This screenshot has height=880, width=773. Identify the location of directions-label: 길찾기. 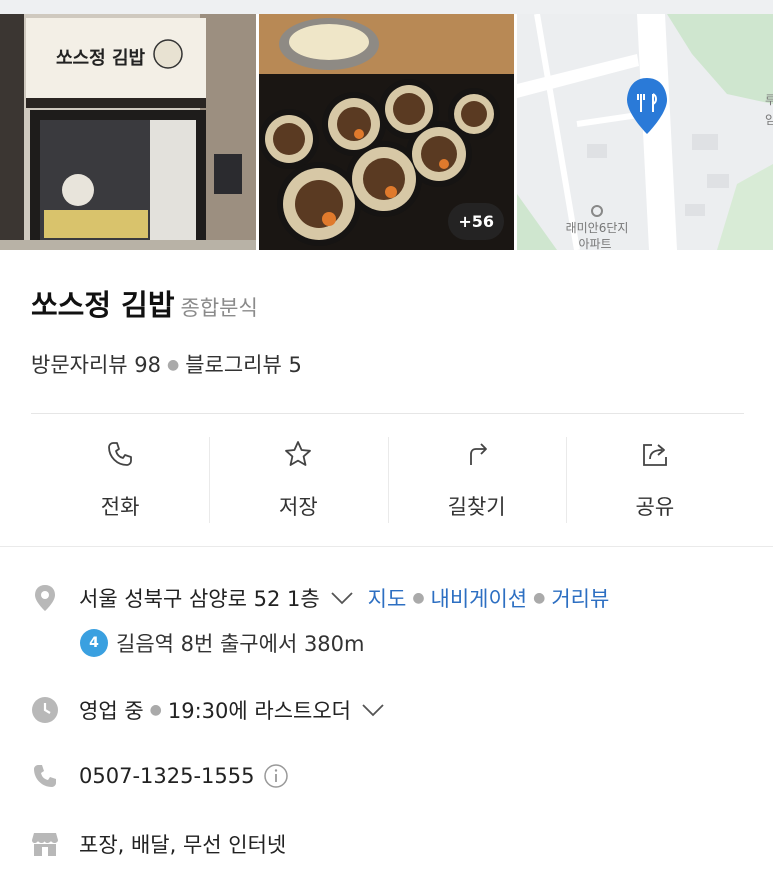
(476, 507).